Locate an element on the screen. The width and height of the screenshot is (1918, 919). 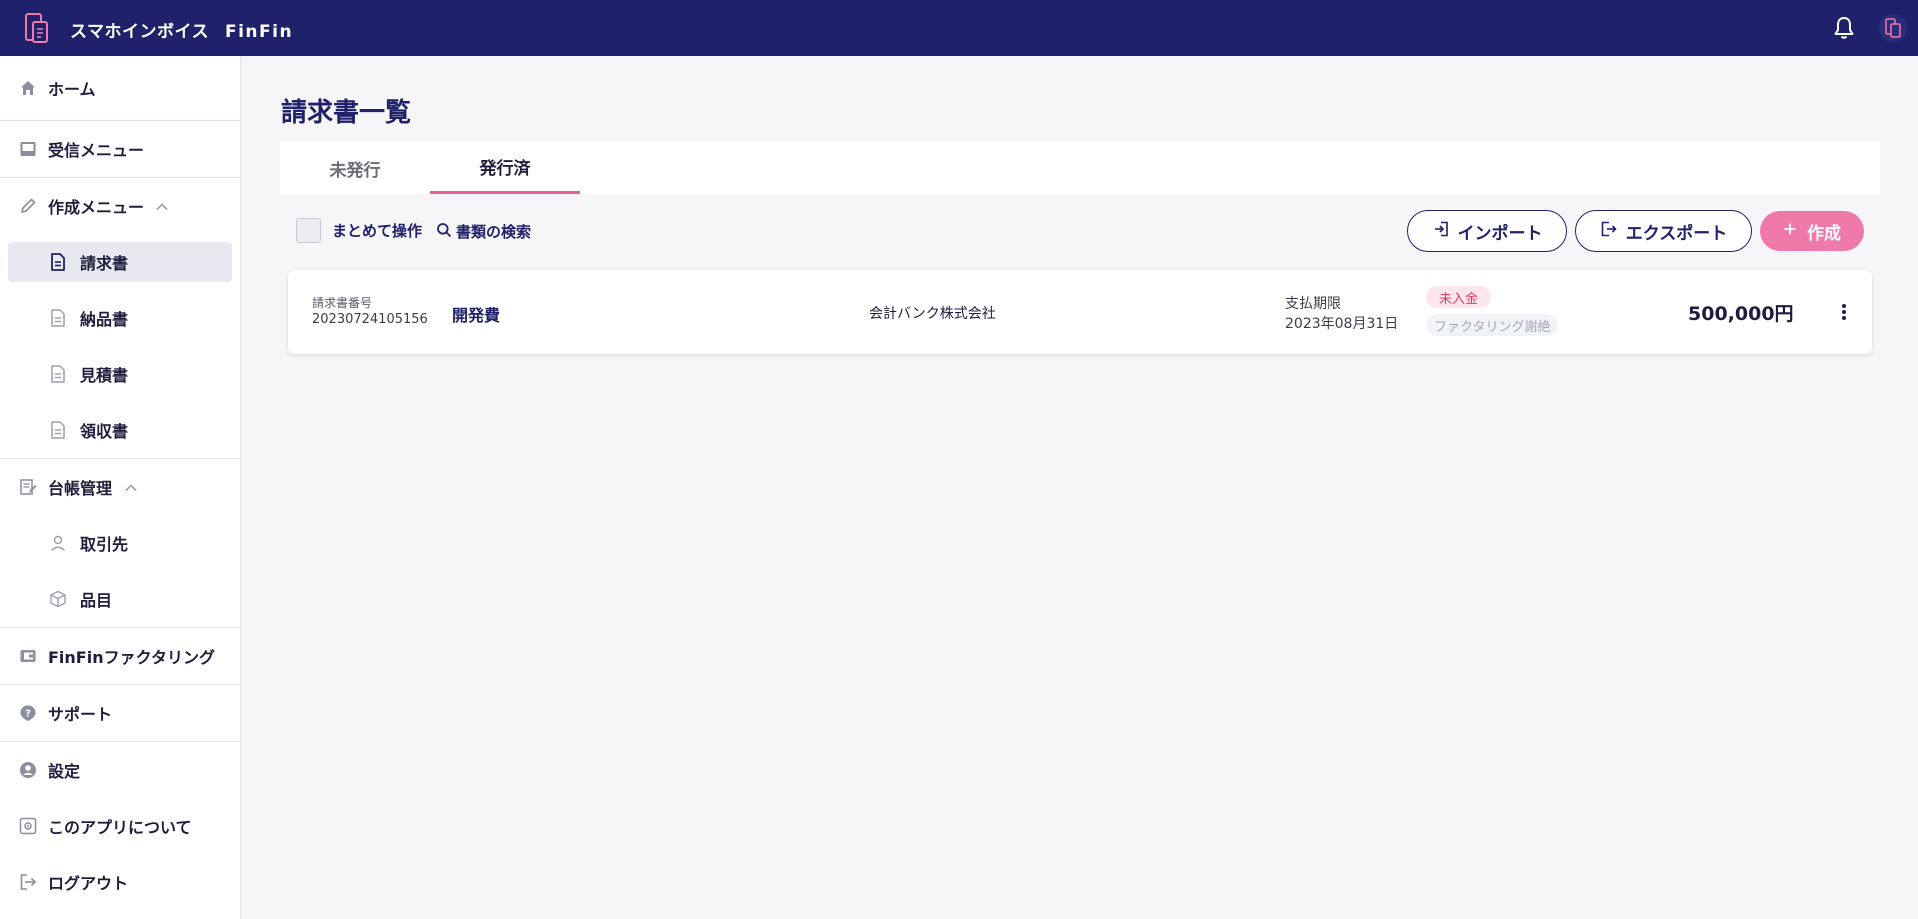
sidebar-item-support: ? サポート is located at coordinates (120, 713).